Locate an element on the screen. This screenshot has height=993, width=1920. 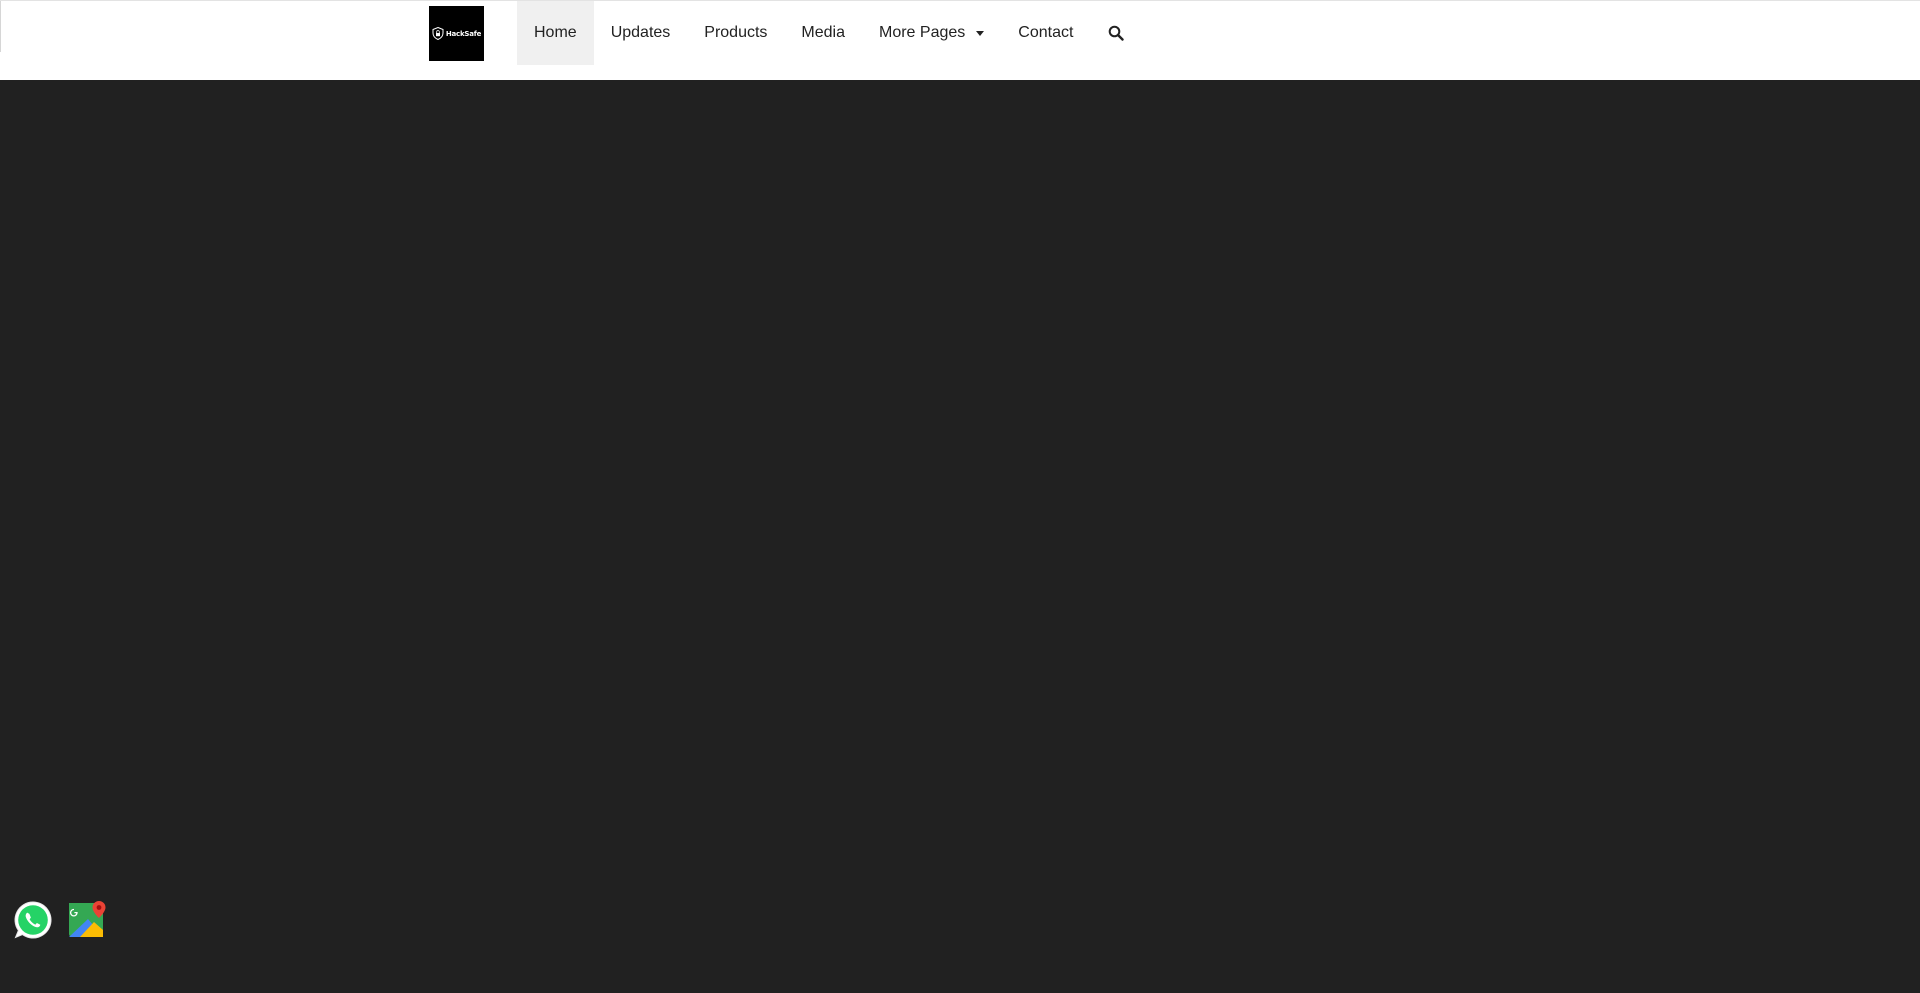
whatsapp-button is located at coordinates (33, 920).